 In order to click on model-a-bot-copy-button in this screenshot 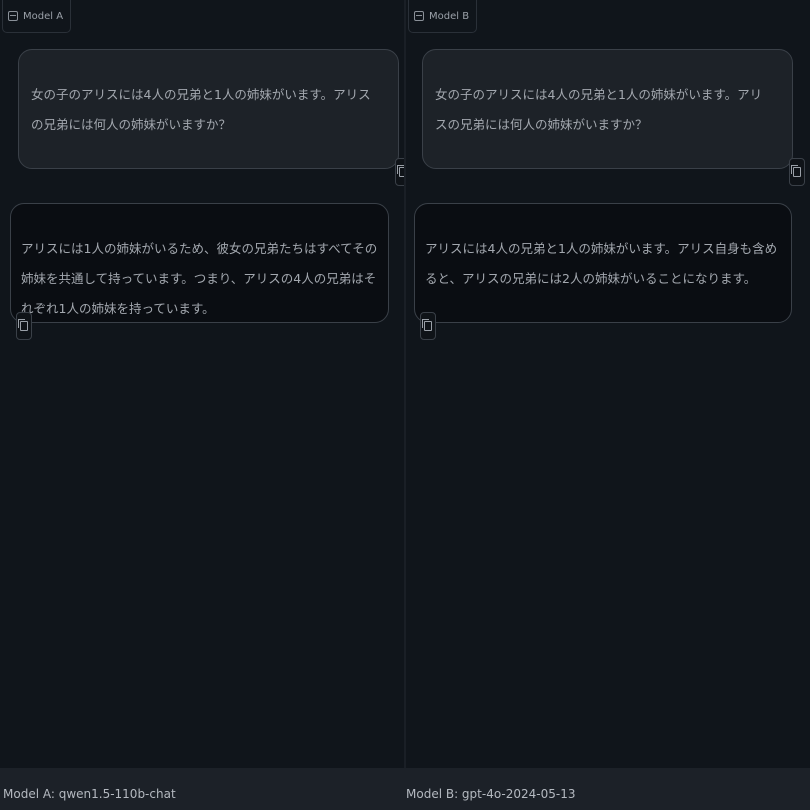, I will do `click(24, 326)`.